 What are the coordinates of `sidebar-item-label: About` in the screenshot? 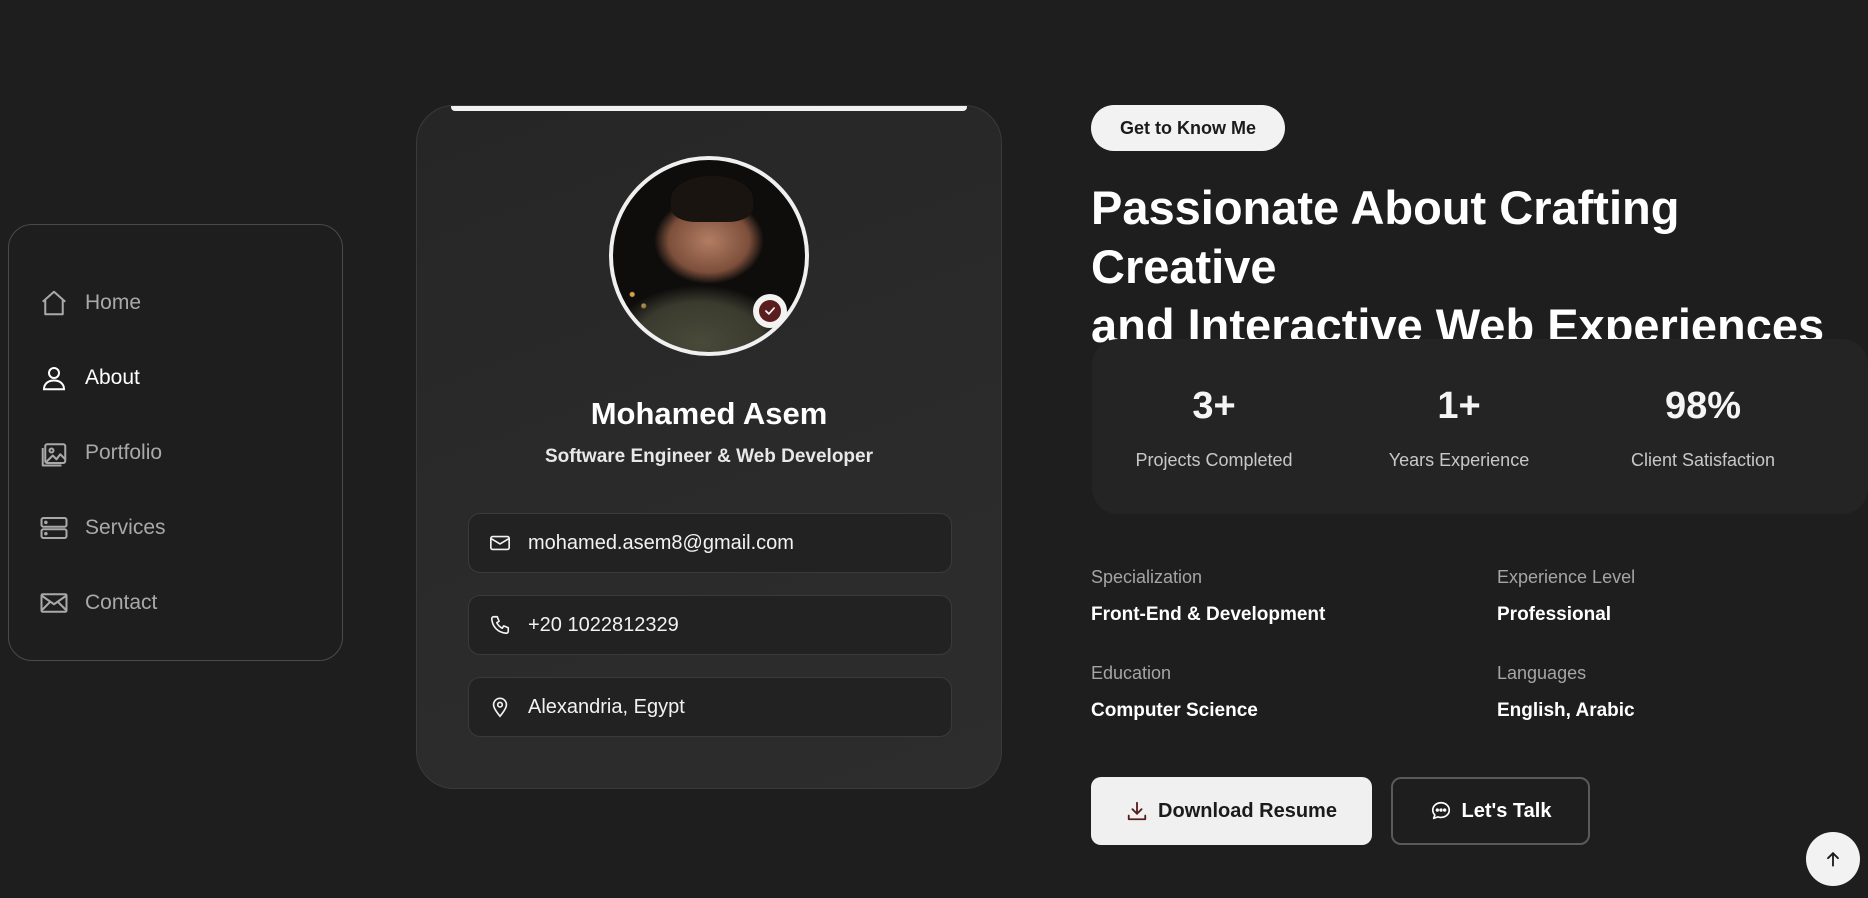 It's located at (112, 377).